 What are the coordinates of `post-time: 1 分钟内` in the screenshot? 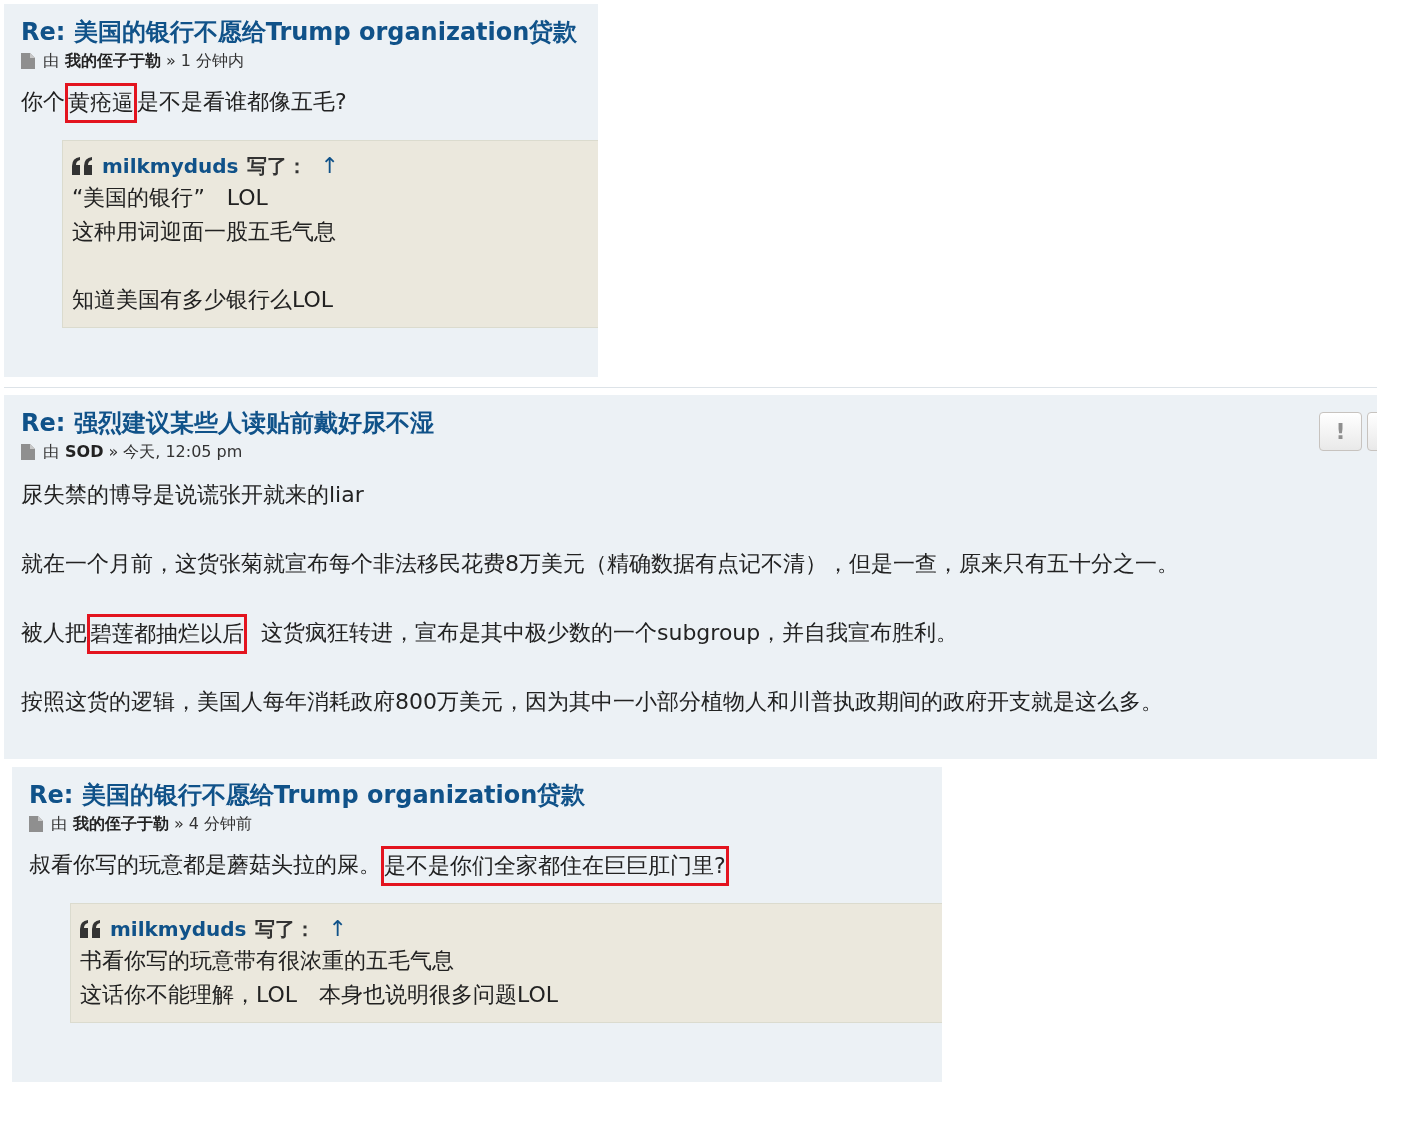 It's located at (212, 61).